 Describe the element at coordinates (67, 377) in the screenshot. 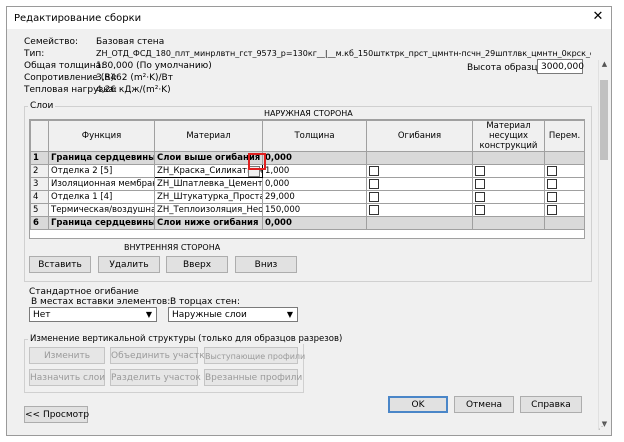

I see `assign-layers-button: Назначить слои` at that location.